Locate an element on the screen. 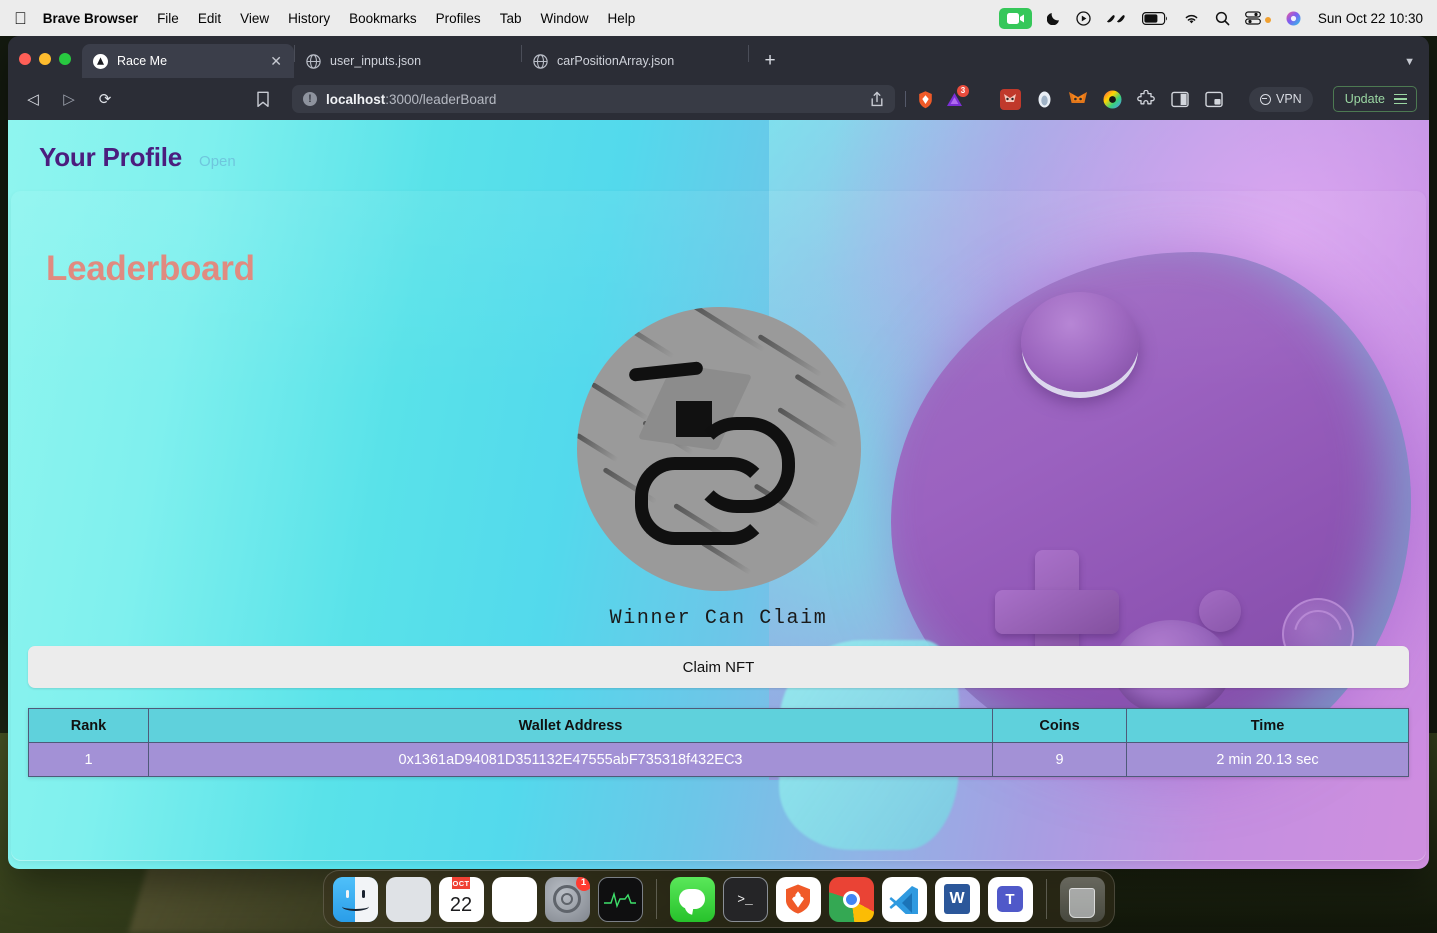  claim-nft-button: Claim NFT is located at coordinates (718, 667).